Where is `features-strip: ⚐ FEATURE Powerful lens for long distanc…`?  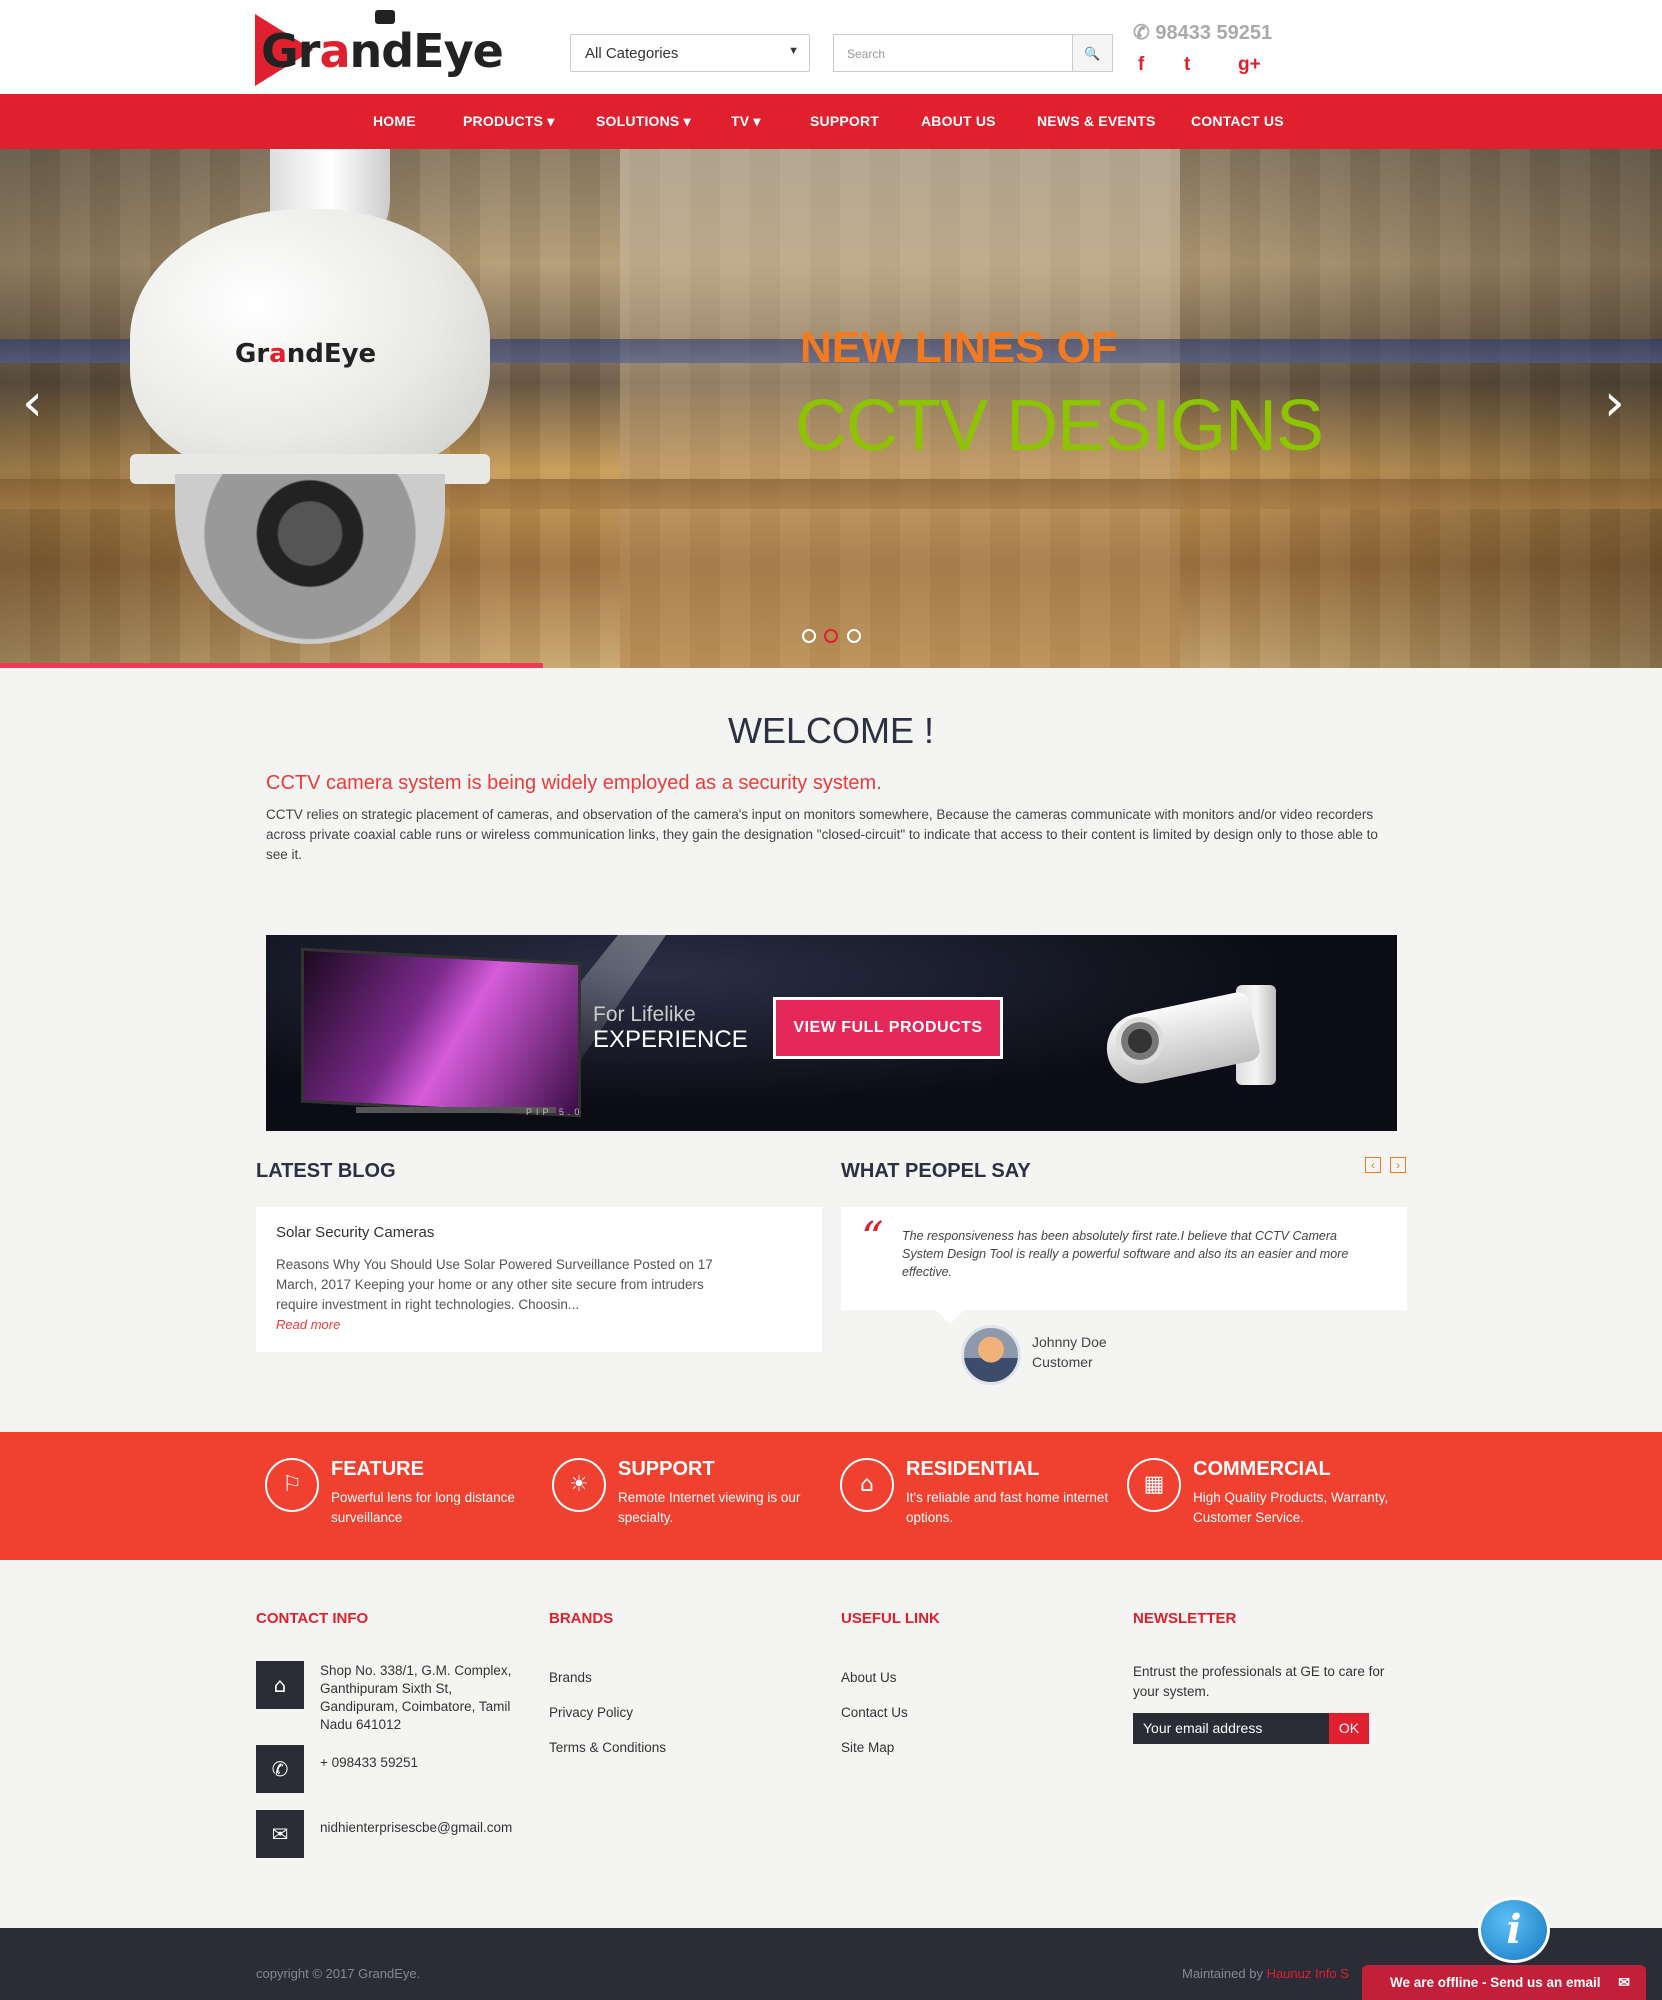 features-strip: ⚐ FEATURE Powerful lens for long distanc… is located at coordinates (831, 1496).